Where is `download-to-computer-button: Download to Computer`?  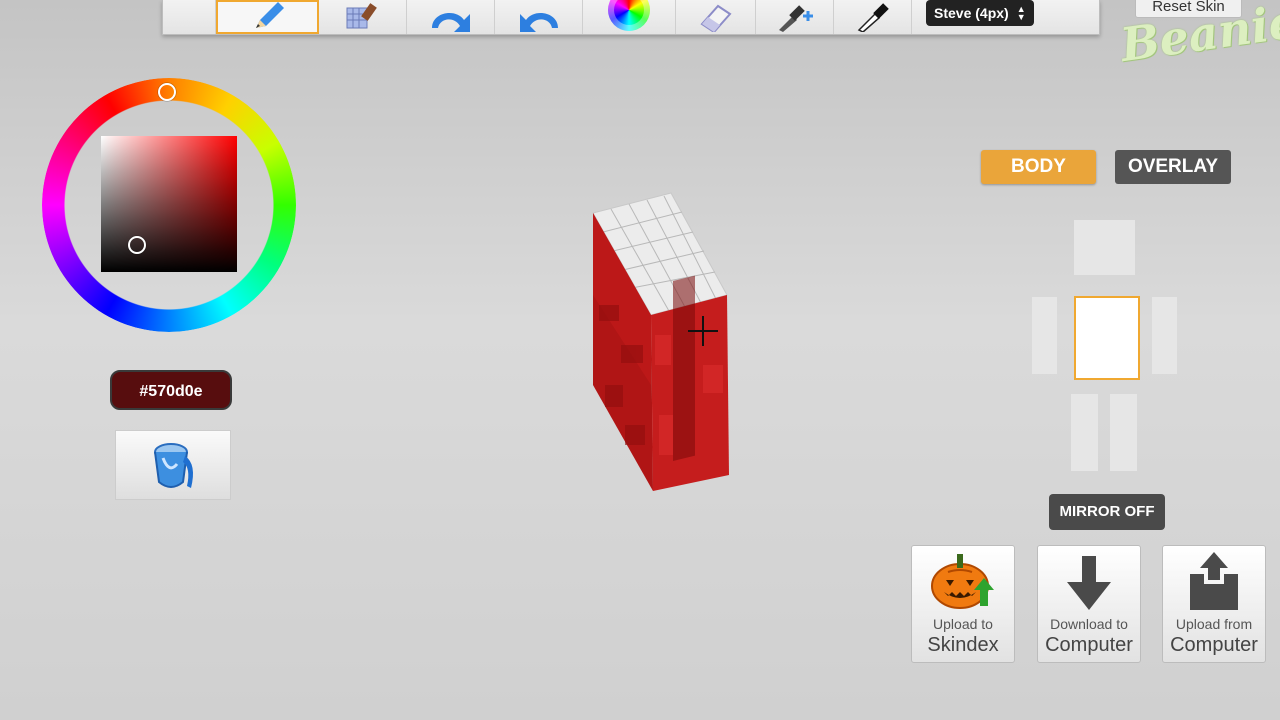 download-to-computer-button: Download to Computer is located at coordinates (1089, 604).